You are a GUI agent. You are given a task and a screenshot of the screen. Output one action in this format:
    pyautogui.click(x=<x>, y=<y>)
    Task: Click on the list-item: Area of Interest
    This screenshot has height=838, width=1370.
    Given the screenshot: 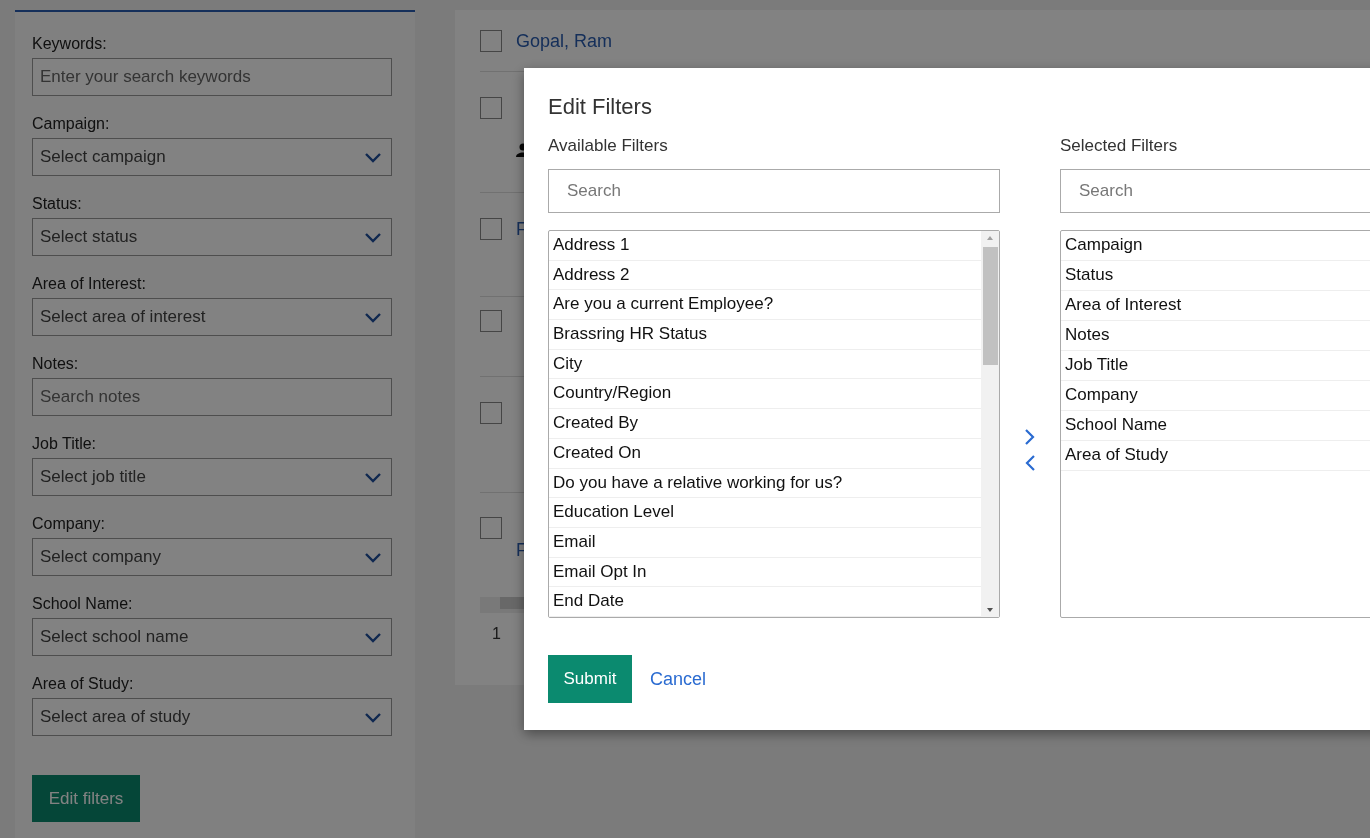 What is the action you would take?
    pyautogui.click(x=1215, y=306)
    